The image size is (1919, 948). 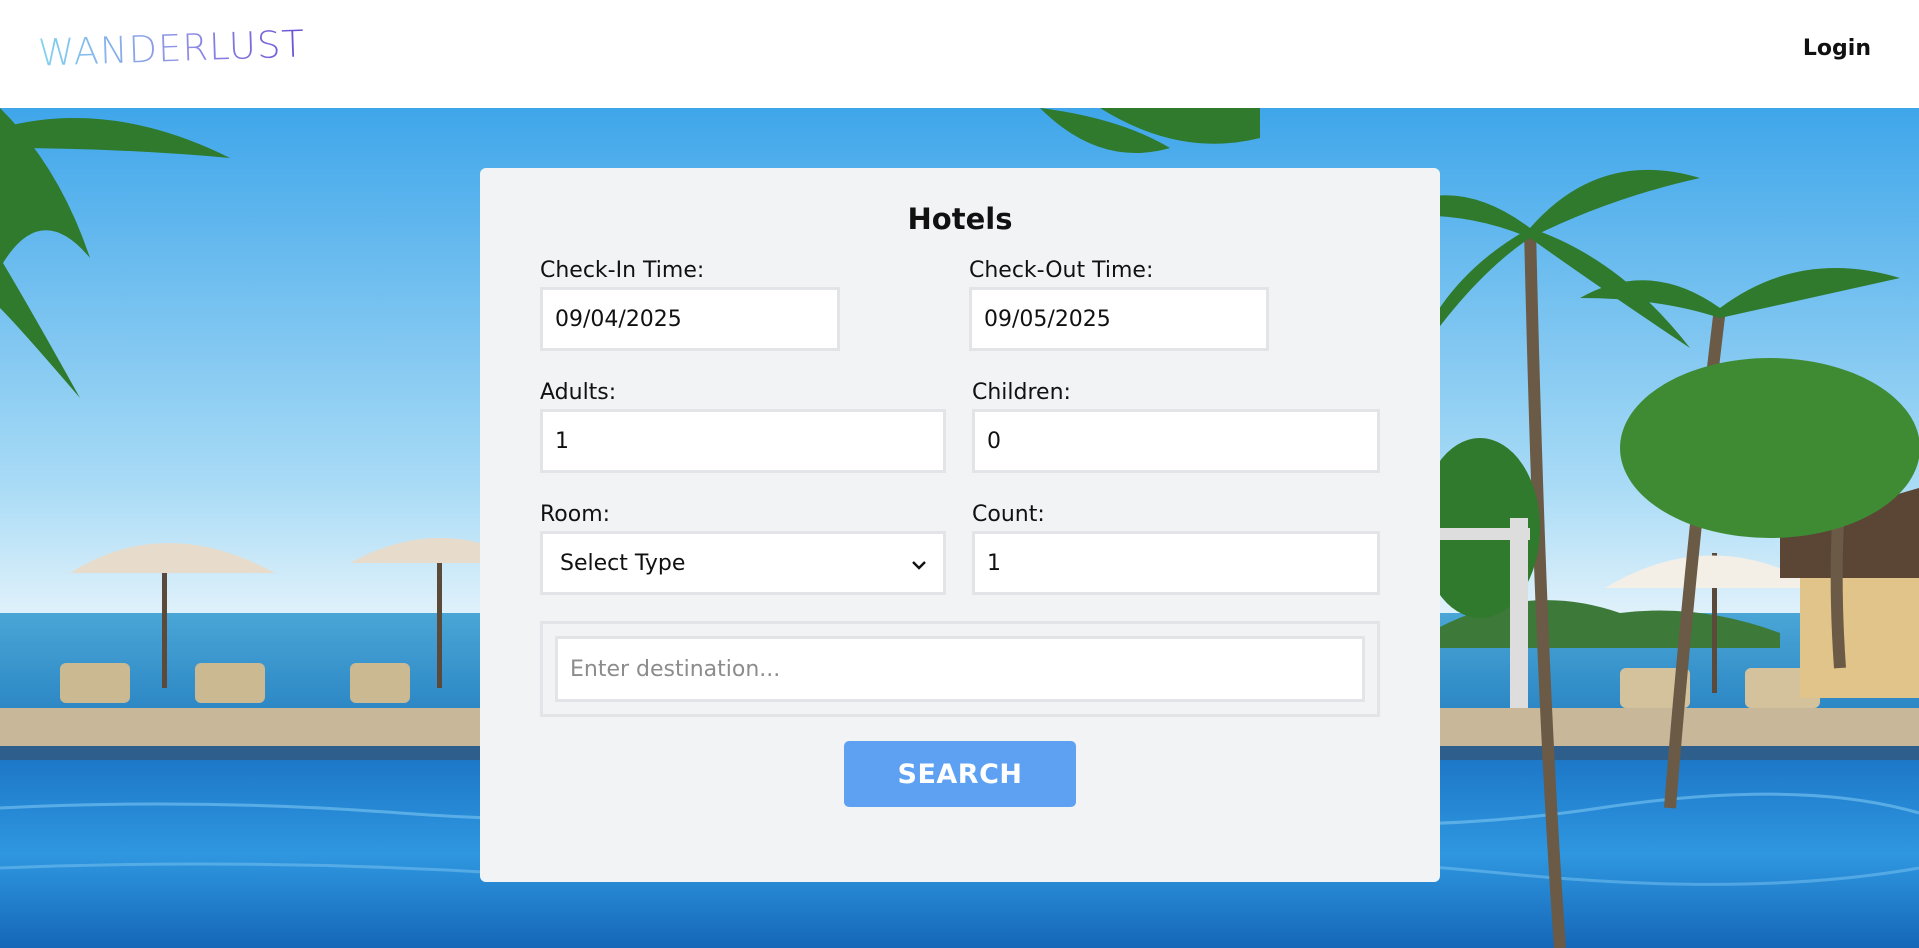 I want to click on children-label: Children:, so click(x=1021, y=392).